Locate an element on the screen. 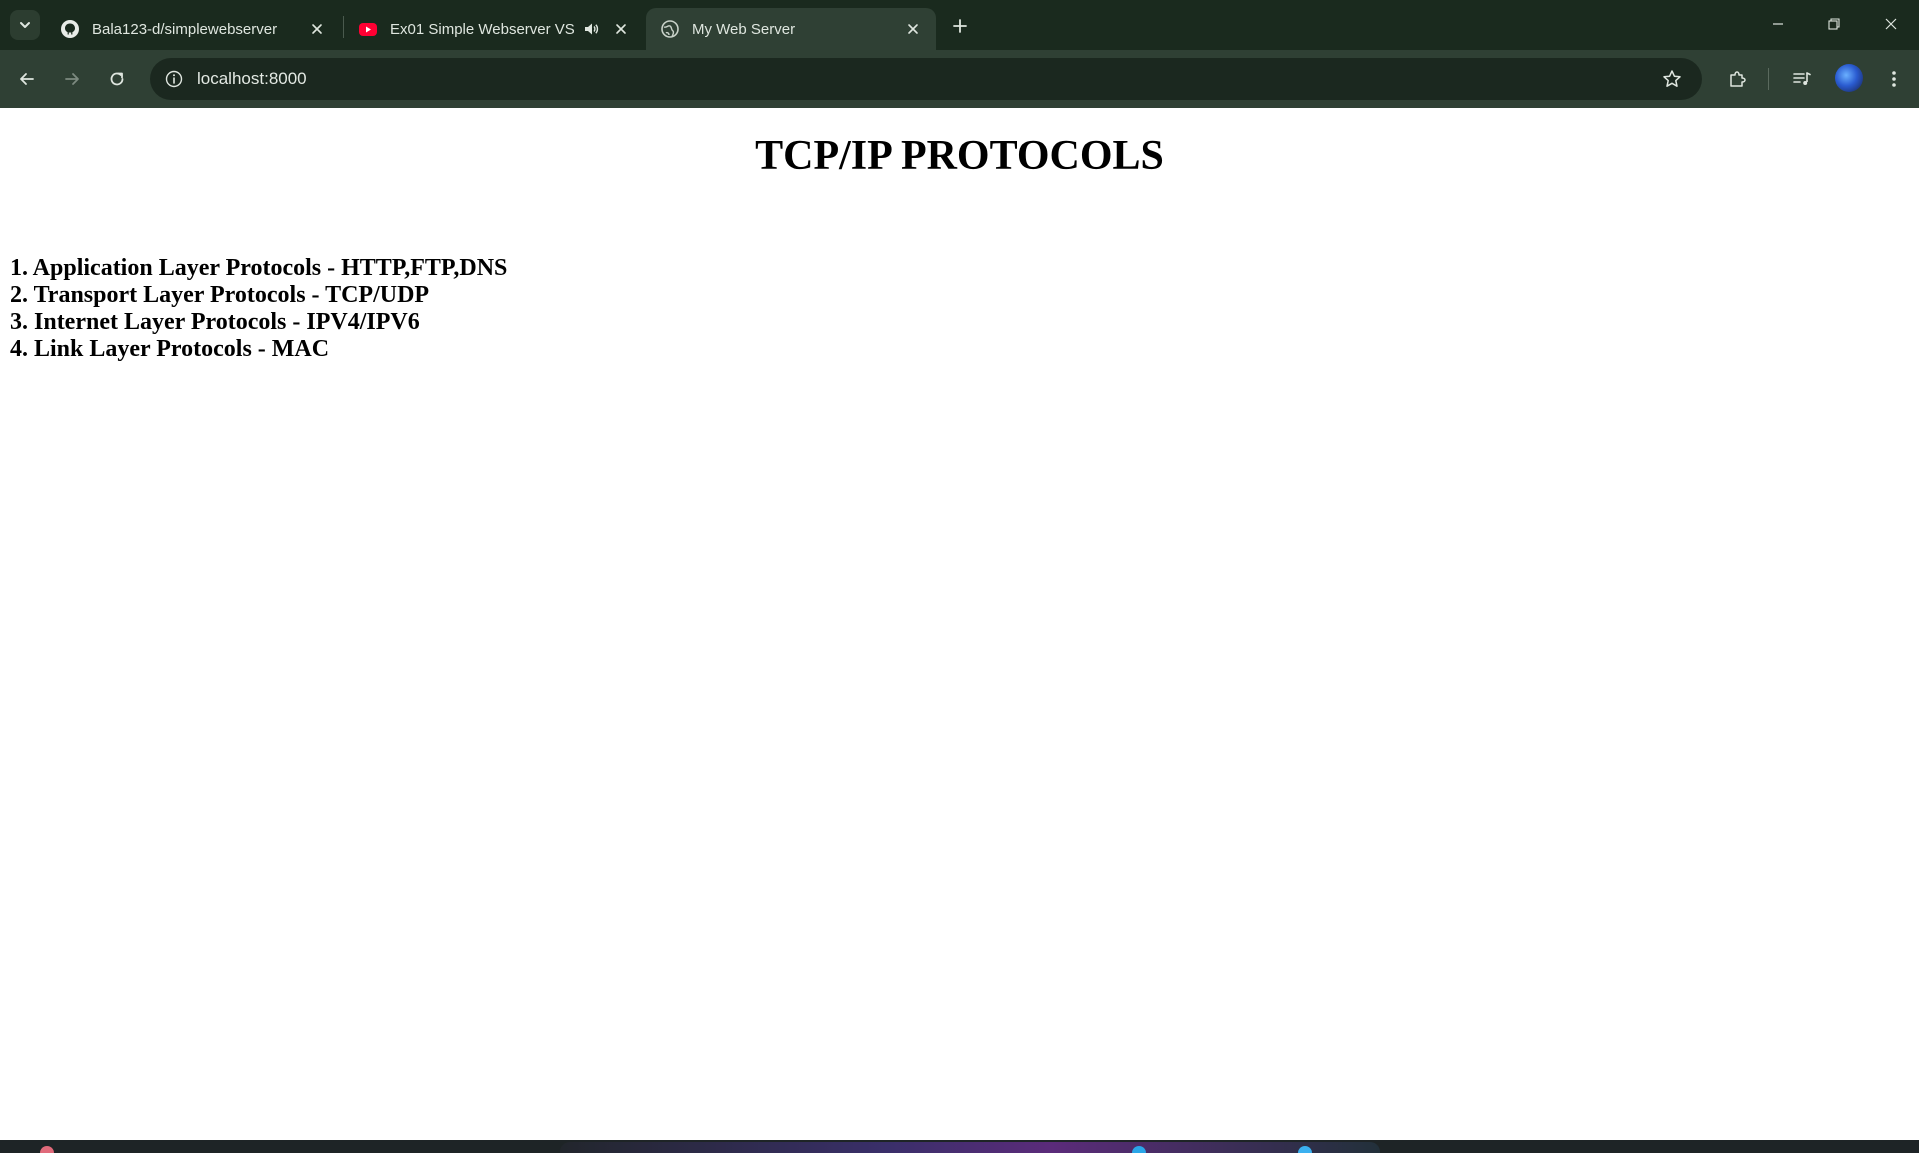 The image size is (1919, 1153). bookmark-star-icon is located at coordinates (1672, 79).